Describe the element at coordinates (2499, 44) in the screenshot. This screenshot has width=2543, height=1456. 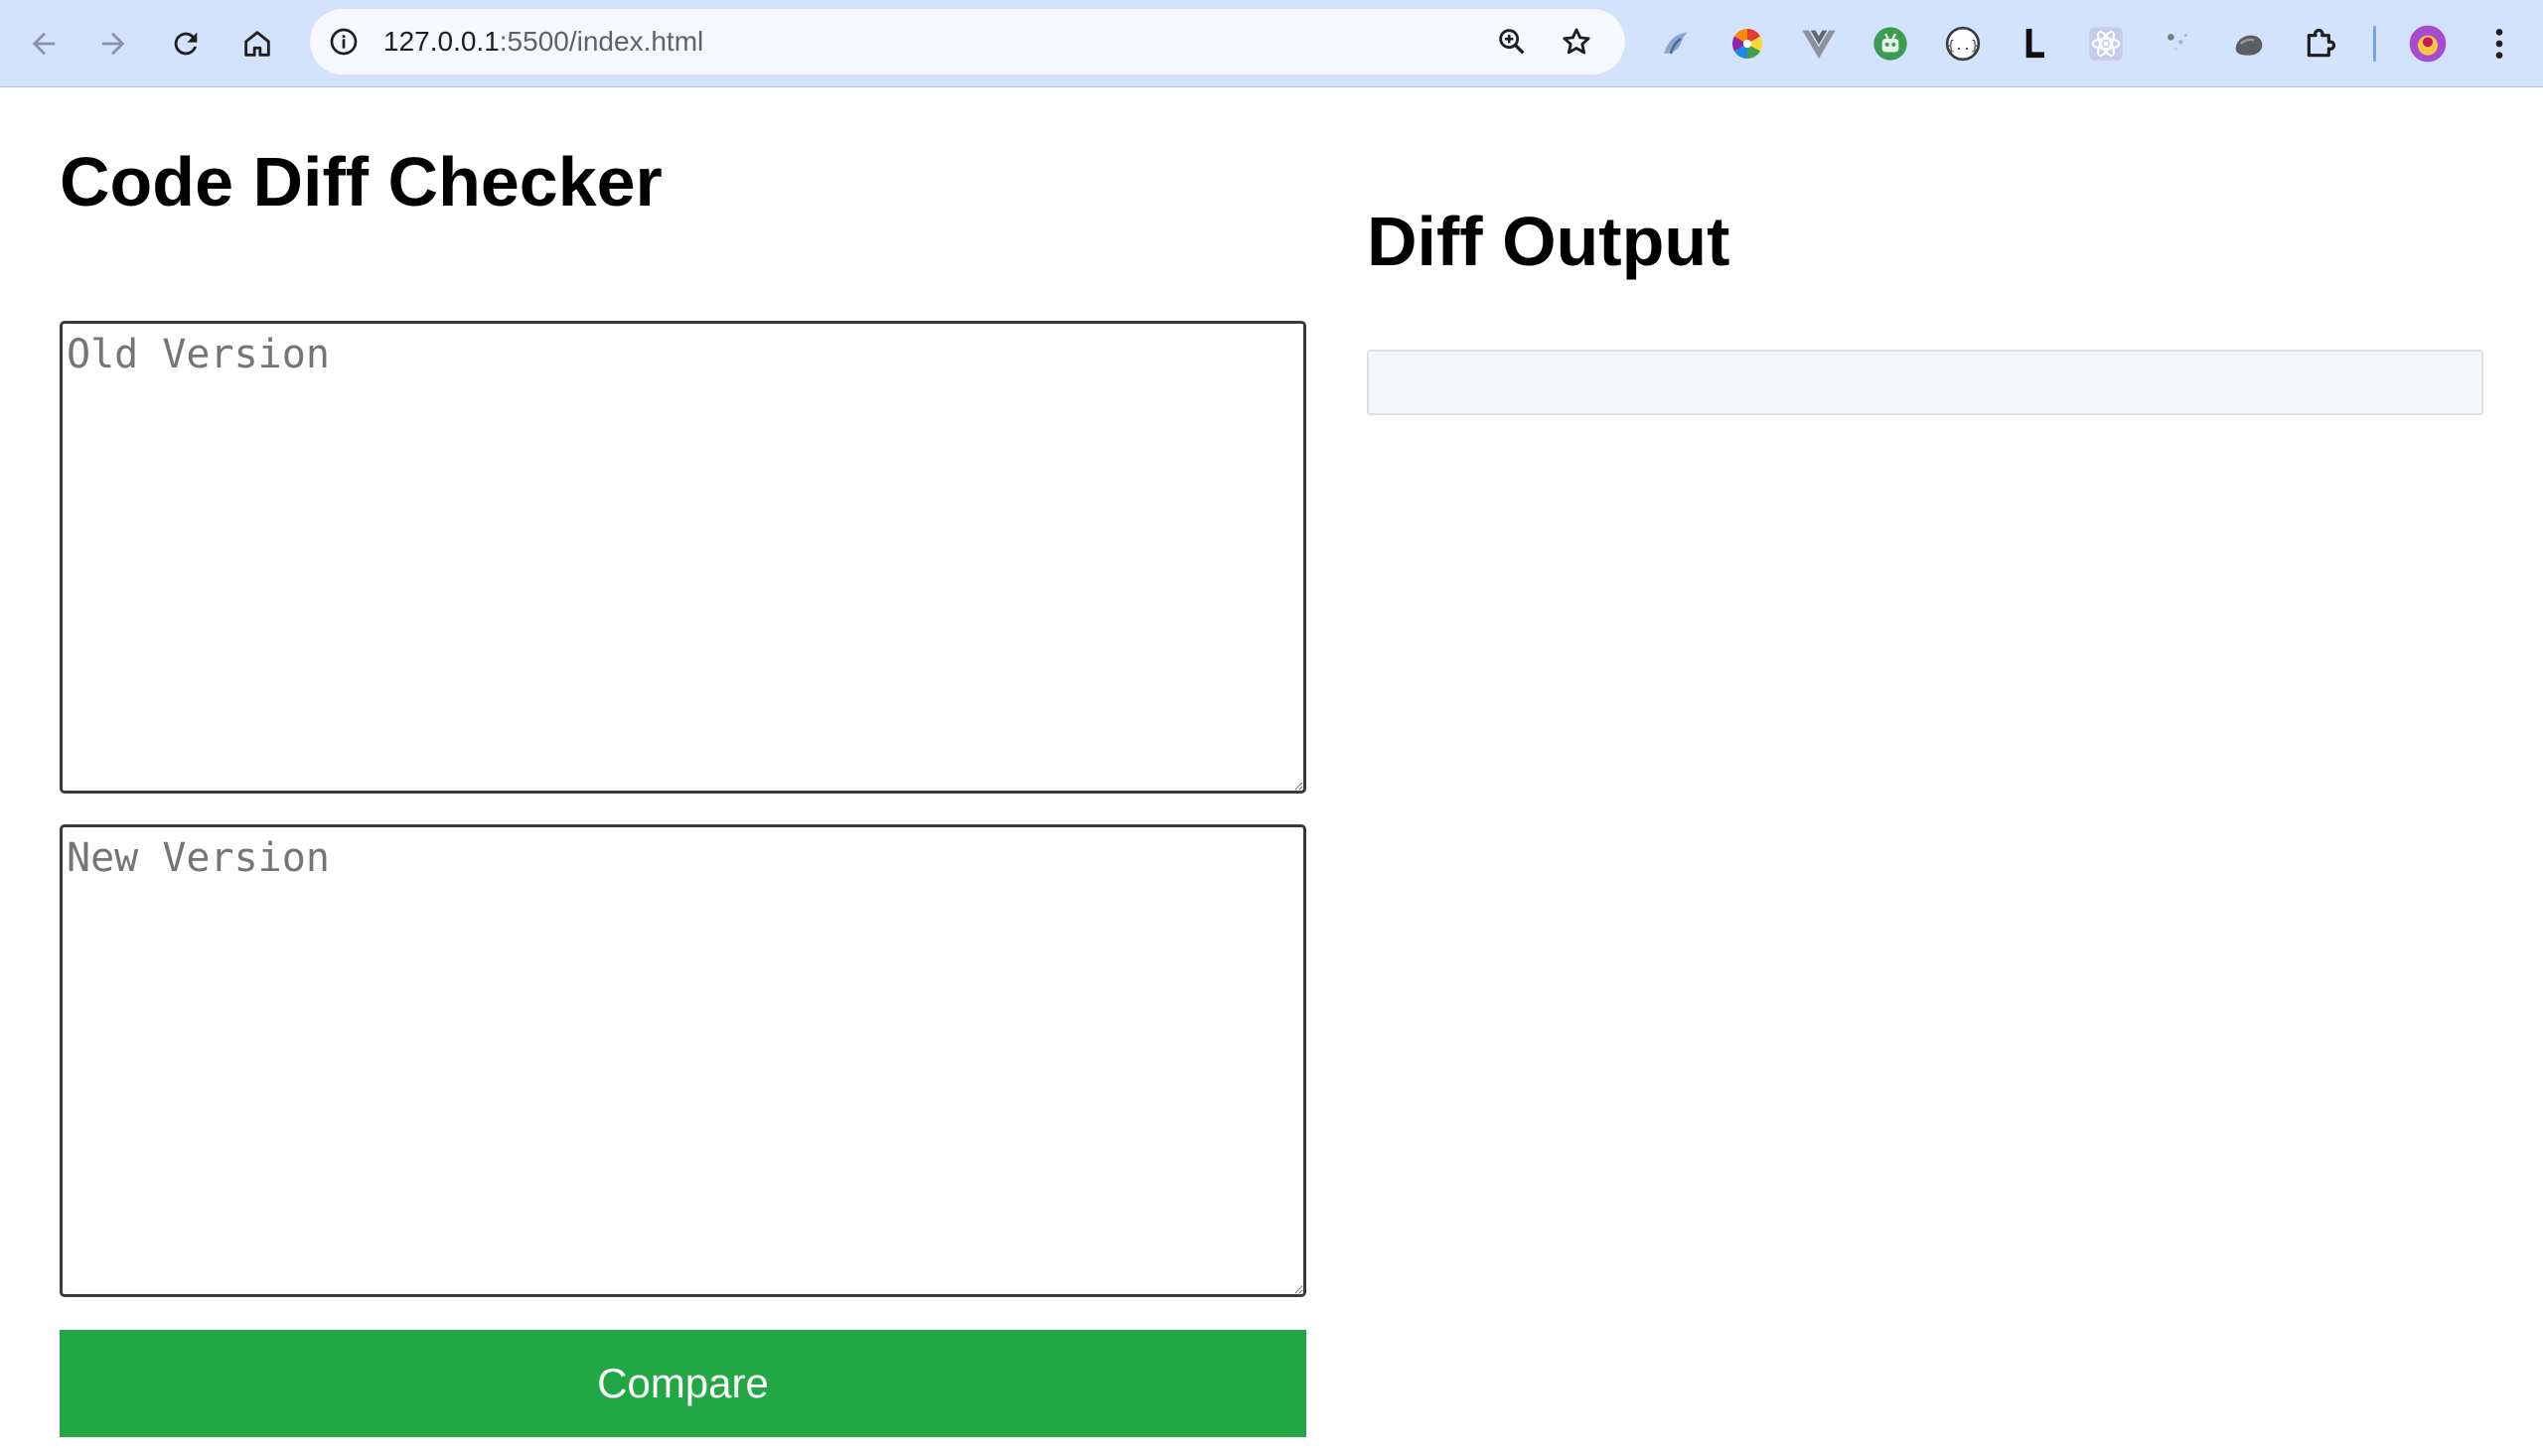
I see `browser-menu-icon` at that location.